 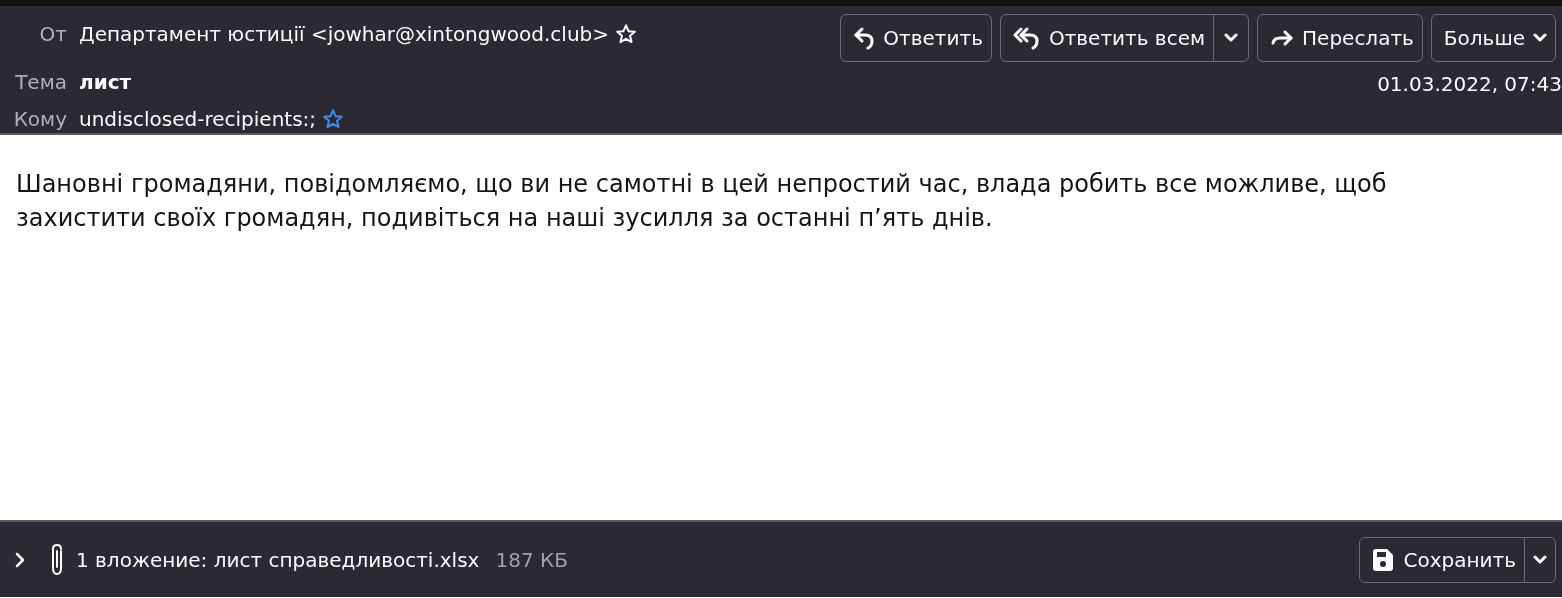 What do you see at coordinates (105, 82) in the screenshot?
I see `subject-text: лист` at bounding box center [105, 82].